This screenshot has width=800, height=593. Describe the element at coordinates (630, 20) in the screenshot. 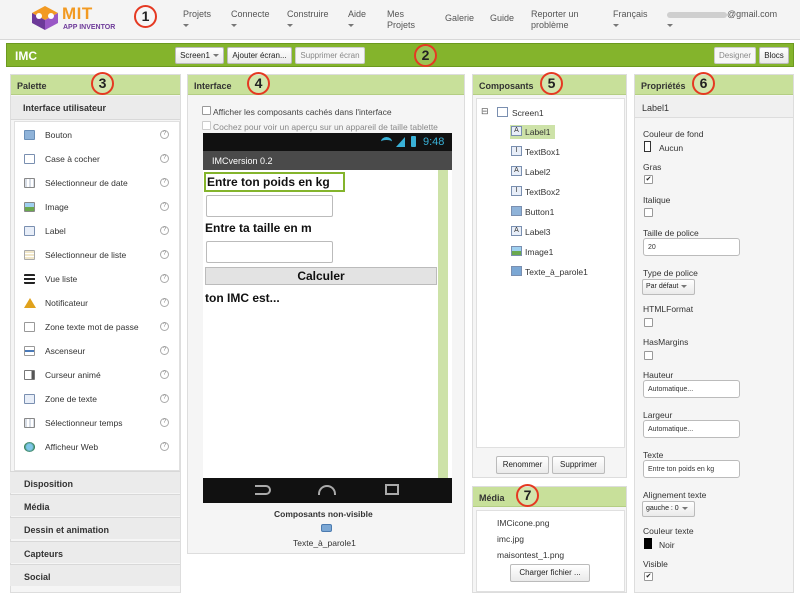

I see `language-menu: Français` at that location.